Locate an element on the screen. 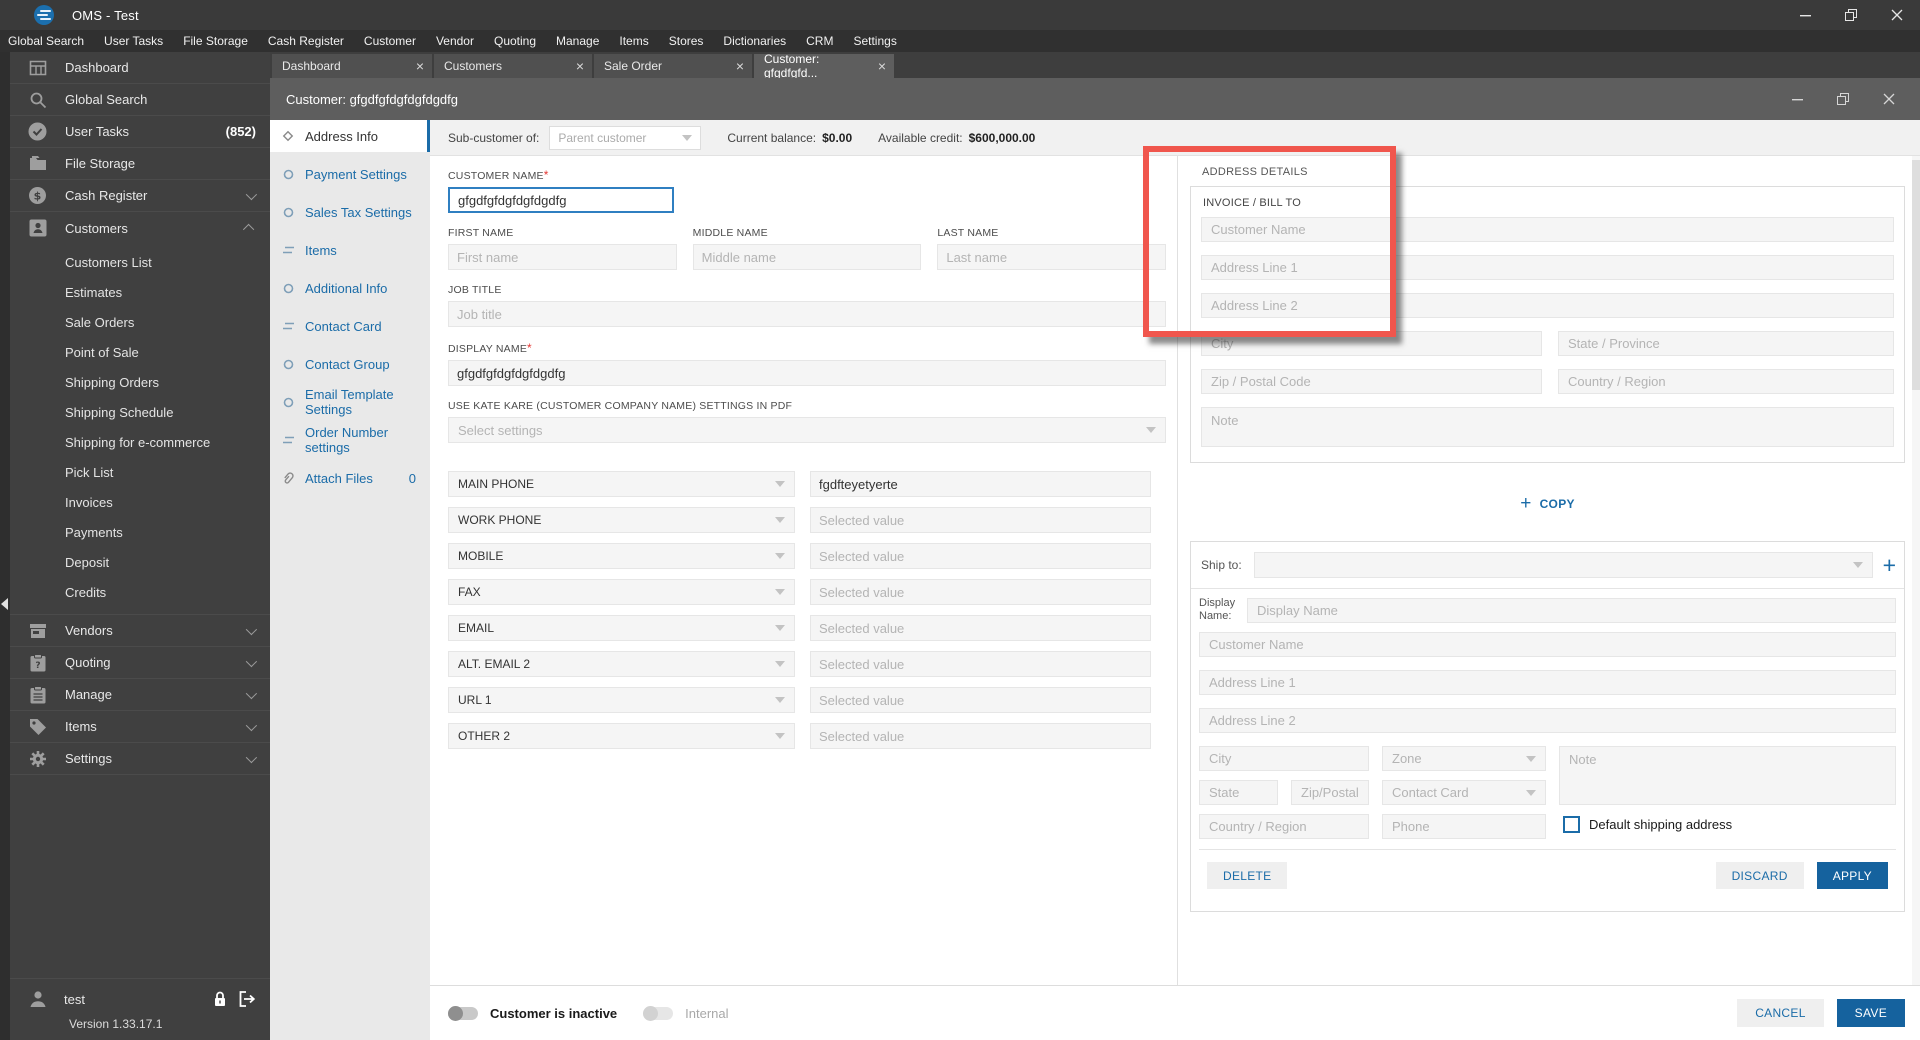 The image size is (1920, 1040). tab-customer-active: Customer: gfgdfgfd... × is located at coordinates (824, 66).